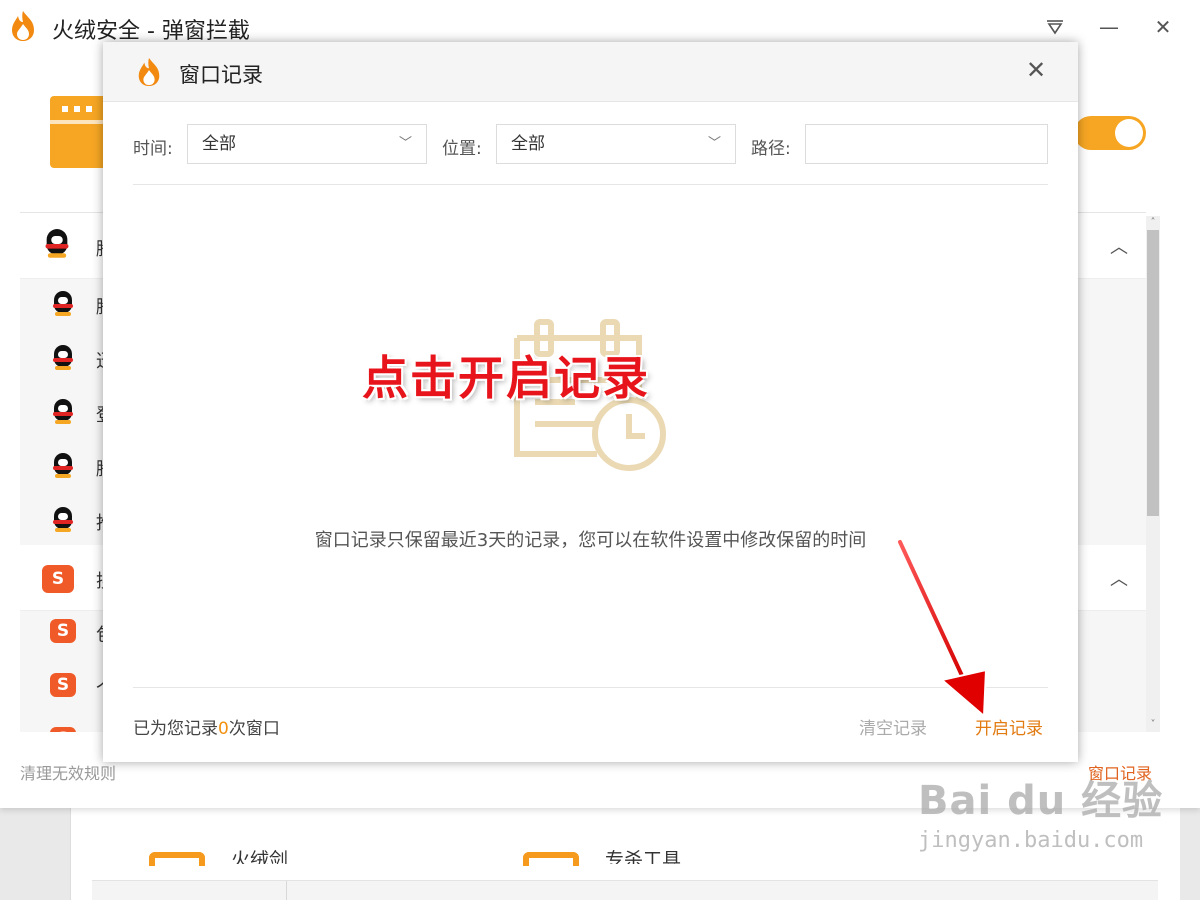 This screenshot has height=900, width=1200. What do you see at coordinates (625, 890) in the screenshot?
I see `background-strip` at bounding box center [625, 890].